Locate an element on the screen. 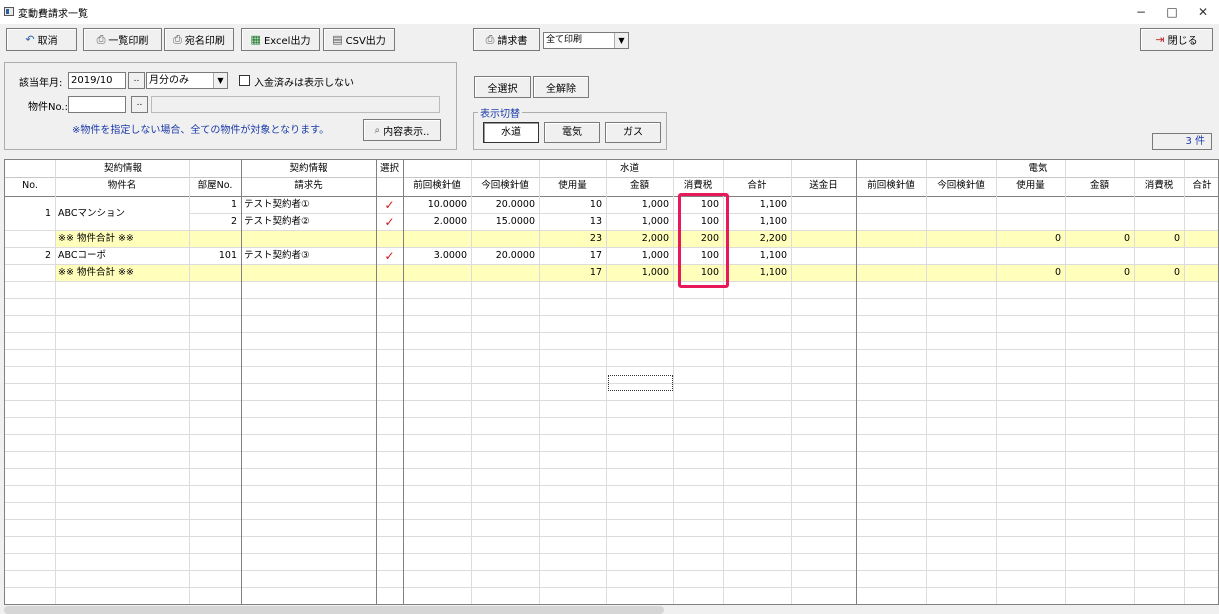 The width and height of the screenshot is (1219, 614). property-picker-button: .. is located at coordinates (139, 104).